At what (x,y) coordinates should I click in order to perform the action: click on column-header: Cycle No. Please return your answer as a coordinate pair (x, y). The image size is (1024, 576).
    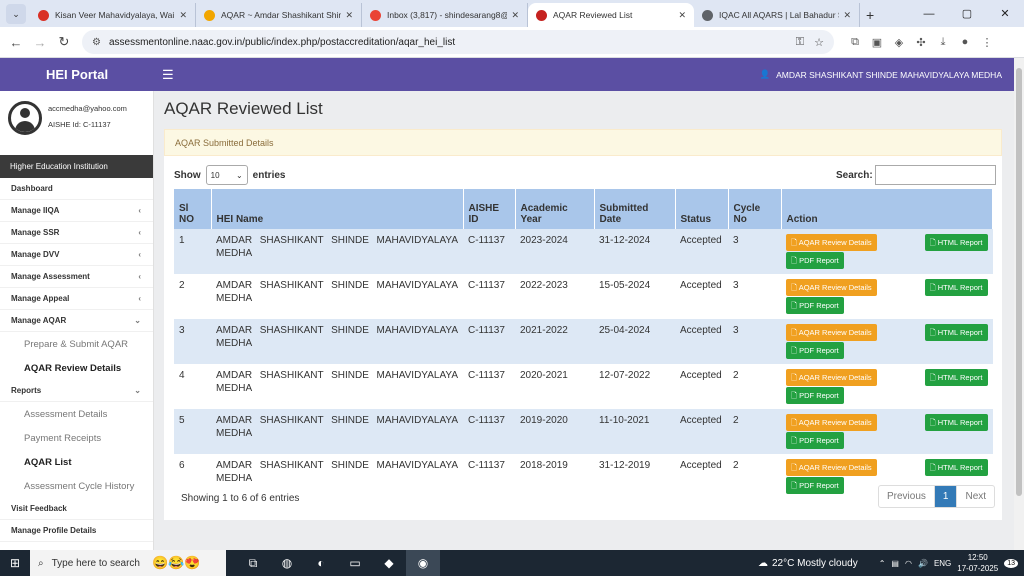
    Looking at the image, I should click on (755, 209).